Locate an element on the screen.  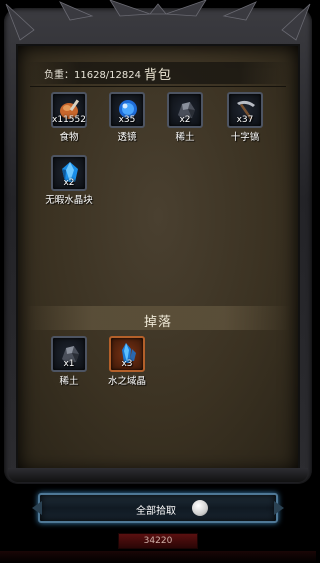
backpack-item-flawless-crystal: x2 无暇水晶块 is located at coordinates (69, 180).